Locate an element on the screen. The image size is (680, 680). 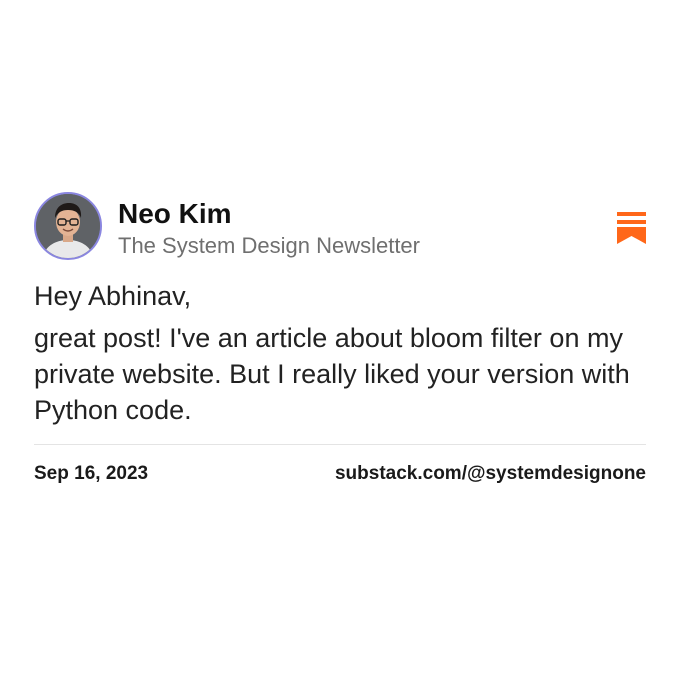
card-header: Neo Kim The System Design Newsletter is located at coordinates (340, 229).